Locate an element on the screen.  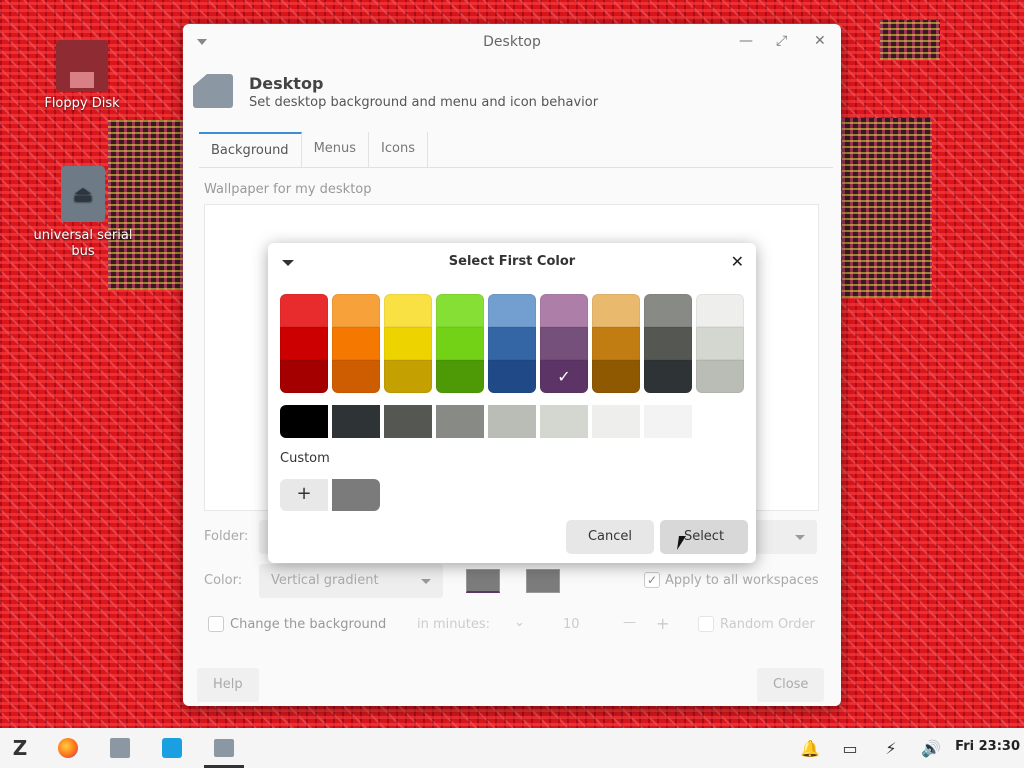
software-store-icon is located at coordinates (172, 748).